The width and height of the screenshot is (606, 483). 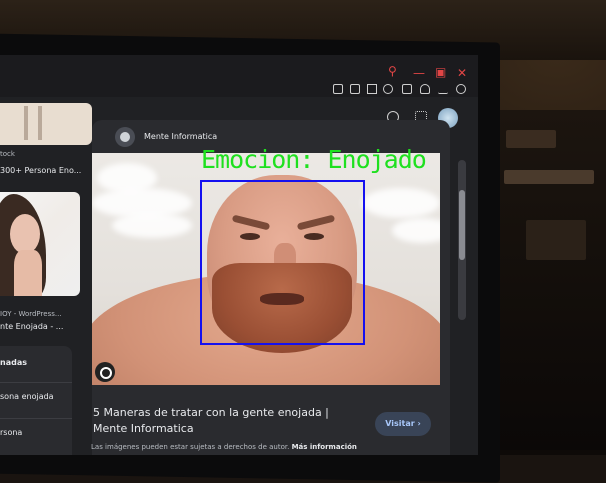 I want to click on chevron-right-icon: ›, so click(x=419, y=423).